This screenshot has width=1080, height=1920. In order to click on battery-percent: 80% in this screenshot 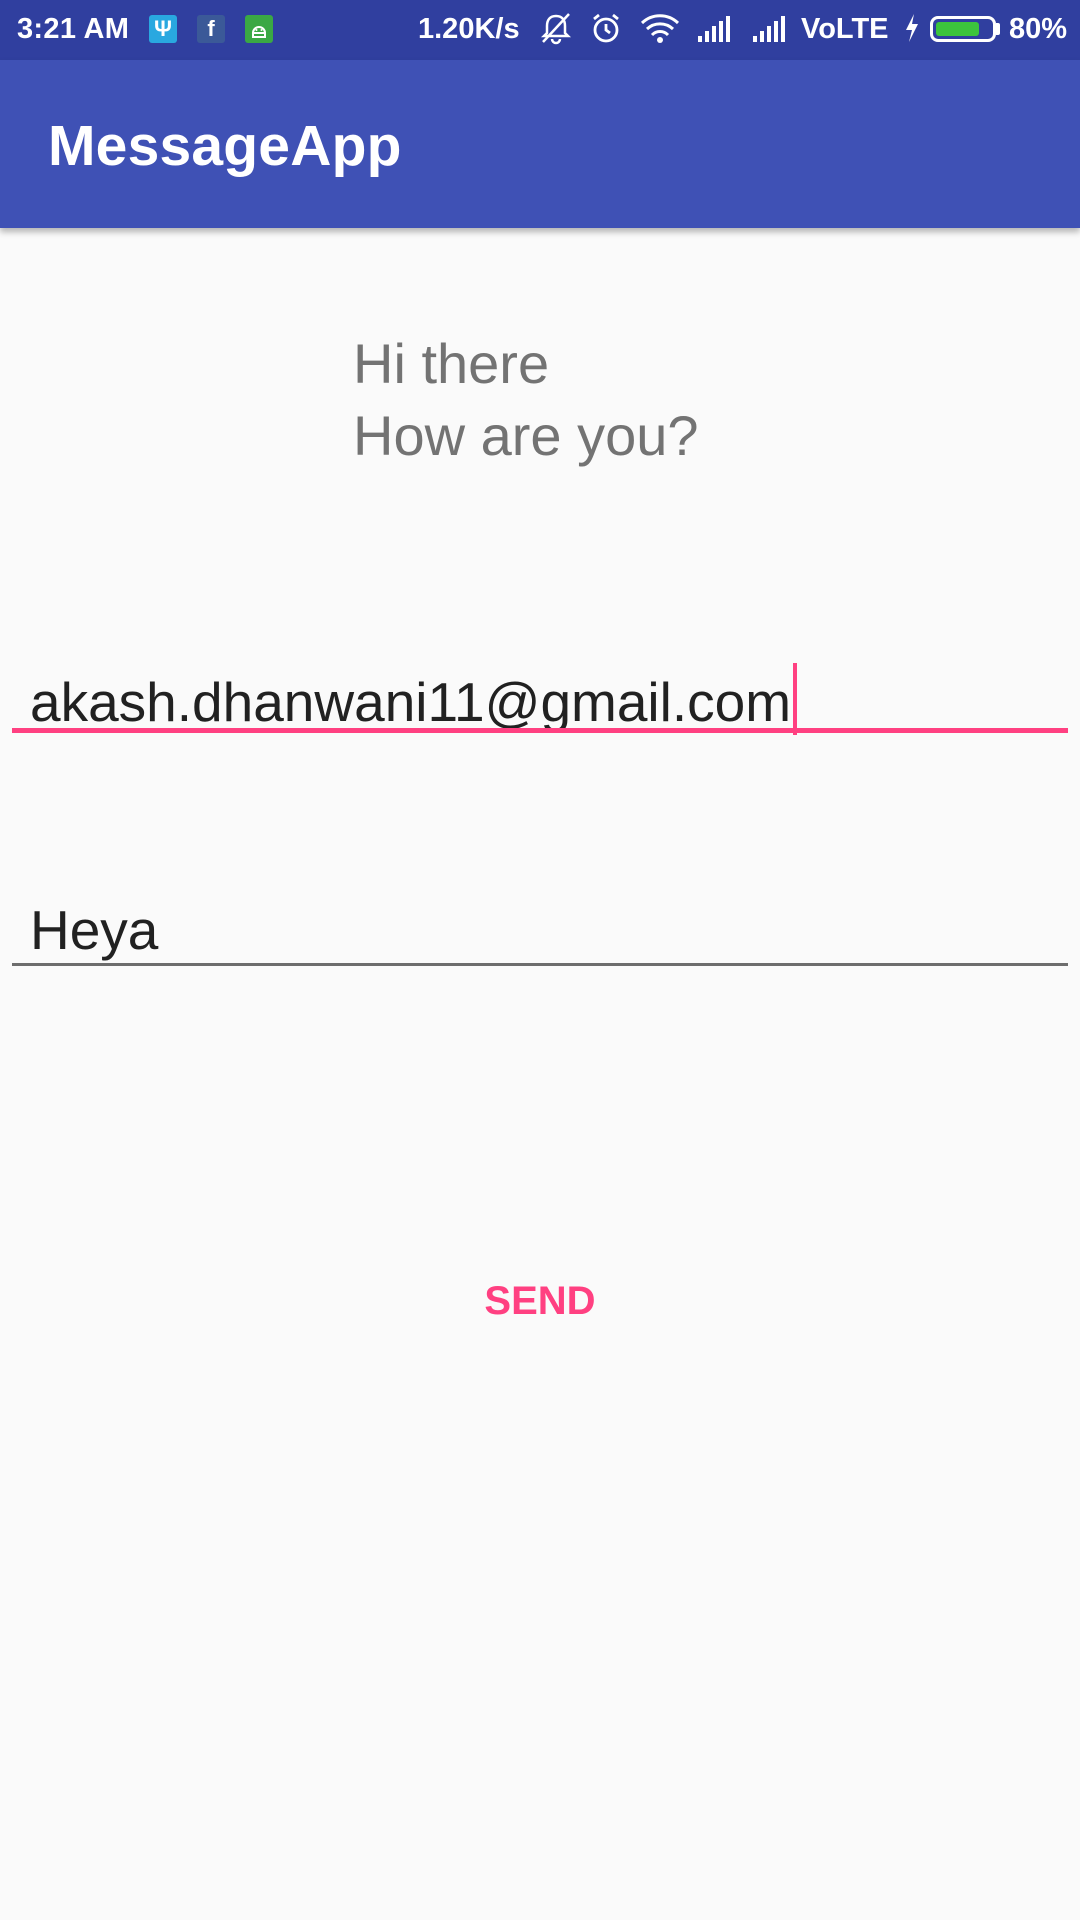, I will do `click(1038, 29)`.